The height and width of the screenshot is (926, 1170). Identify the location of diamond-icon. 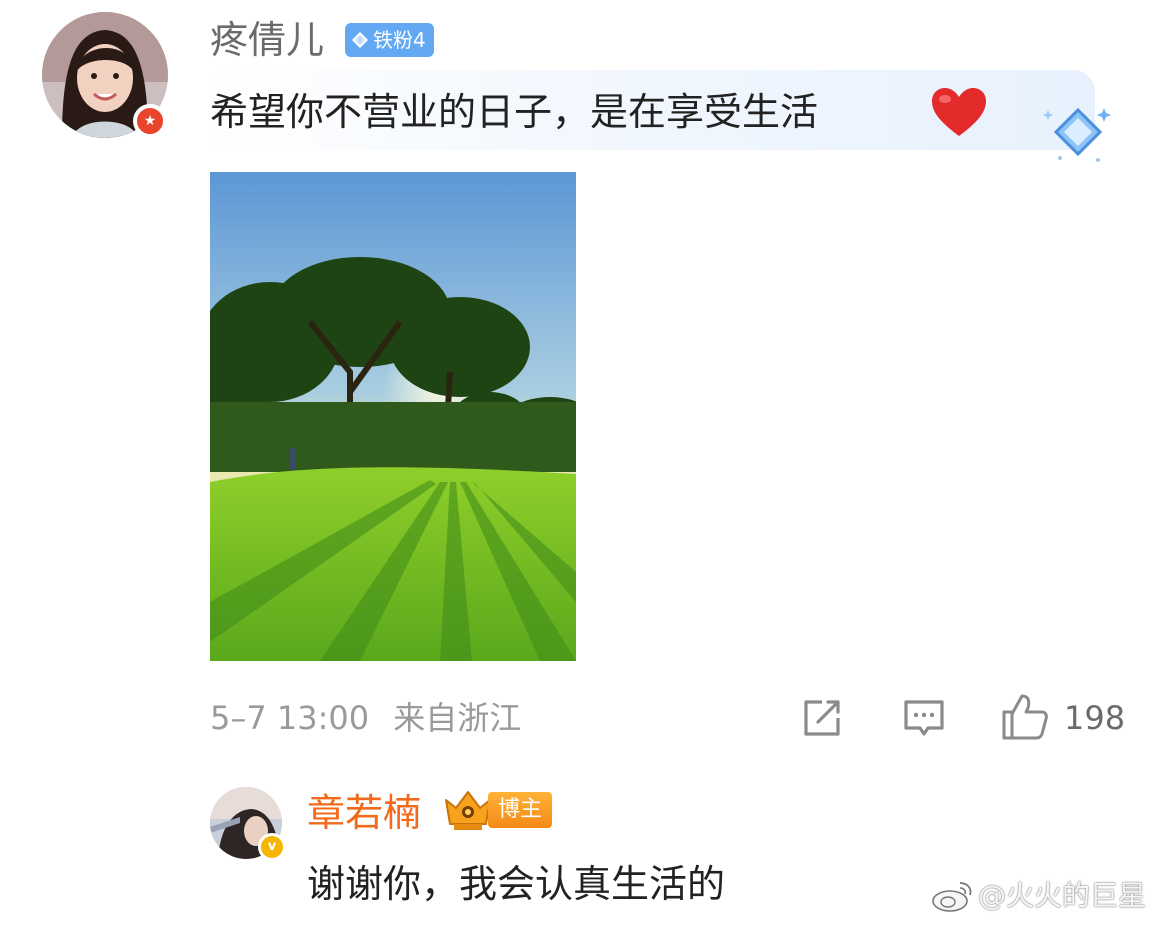
(360, 40).